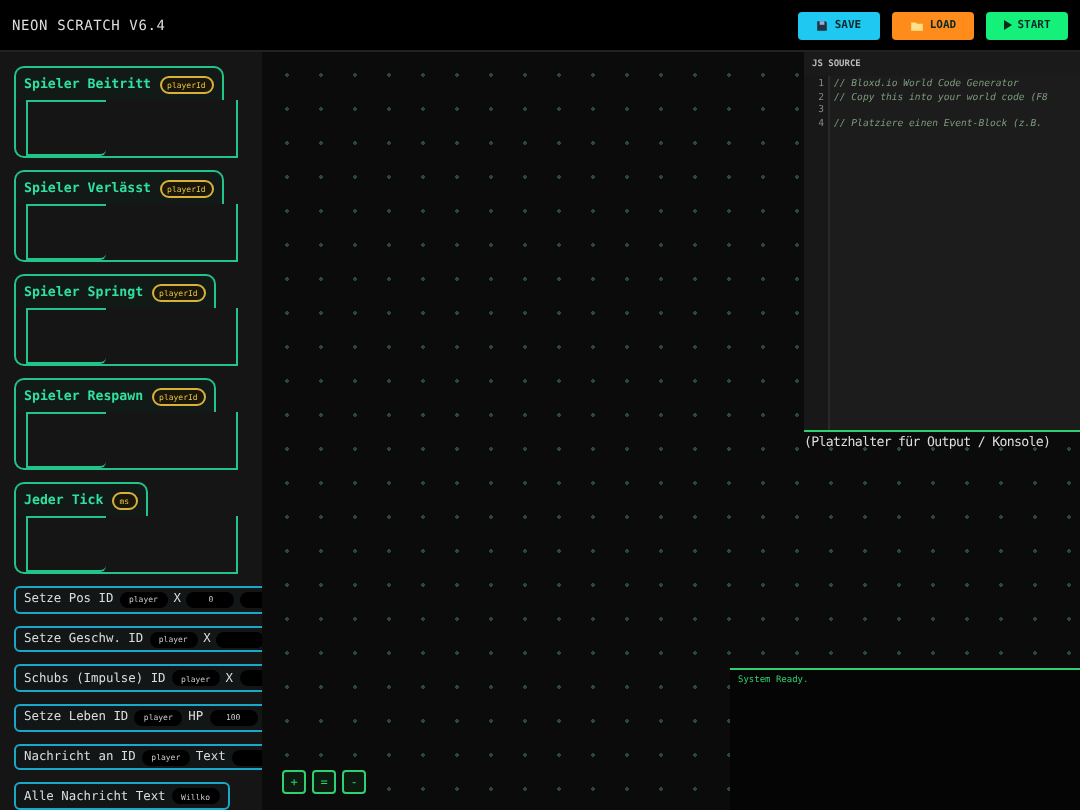 The width and height of the screenshot is (1080, 810). I want to click on play-icon, so click(1007, 25).